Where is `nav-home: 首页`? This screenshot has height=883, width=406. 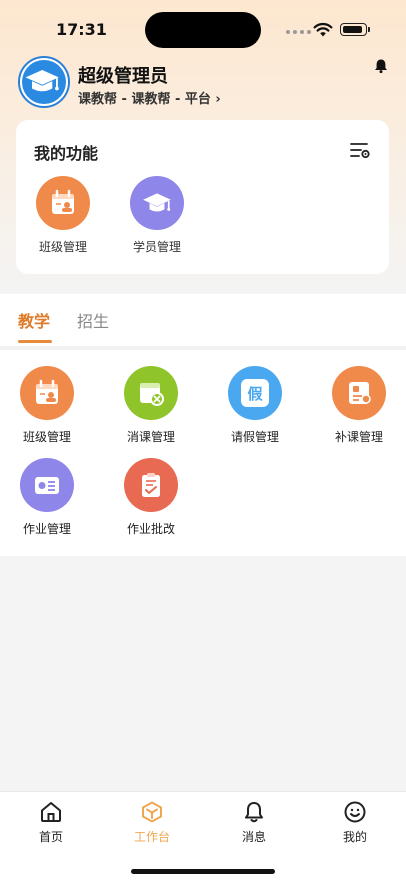
nav-home: 首页 is located at coordinates (51, 822).